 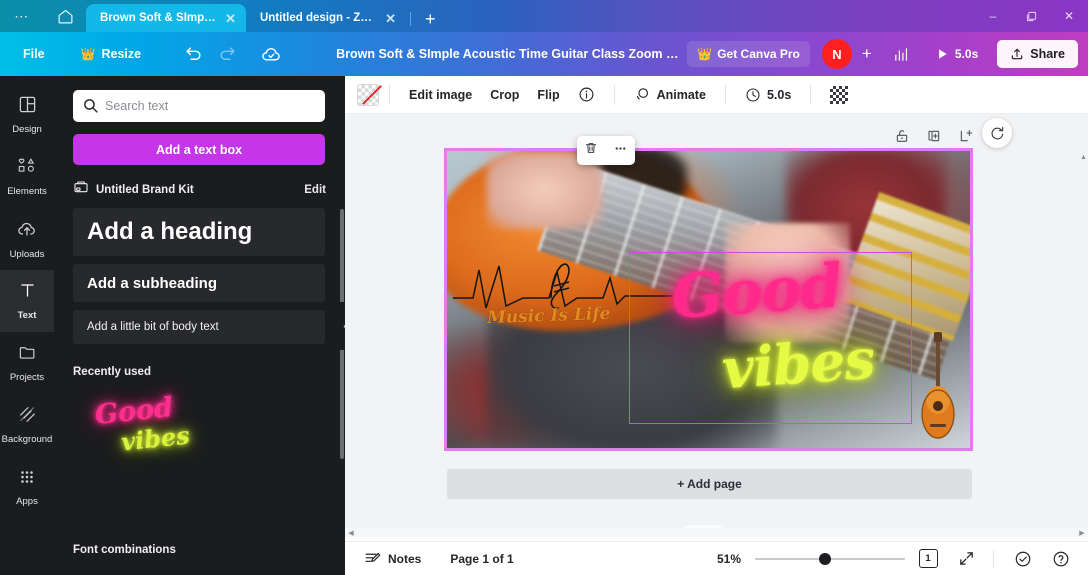 What do you see at coordinates (81, 189) in the screenshot?
I see `brand-kit-icon` at bounding box center [81, 189].